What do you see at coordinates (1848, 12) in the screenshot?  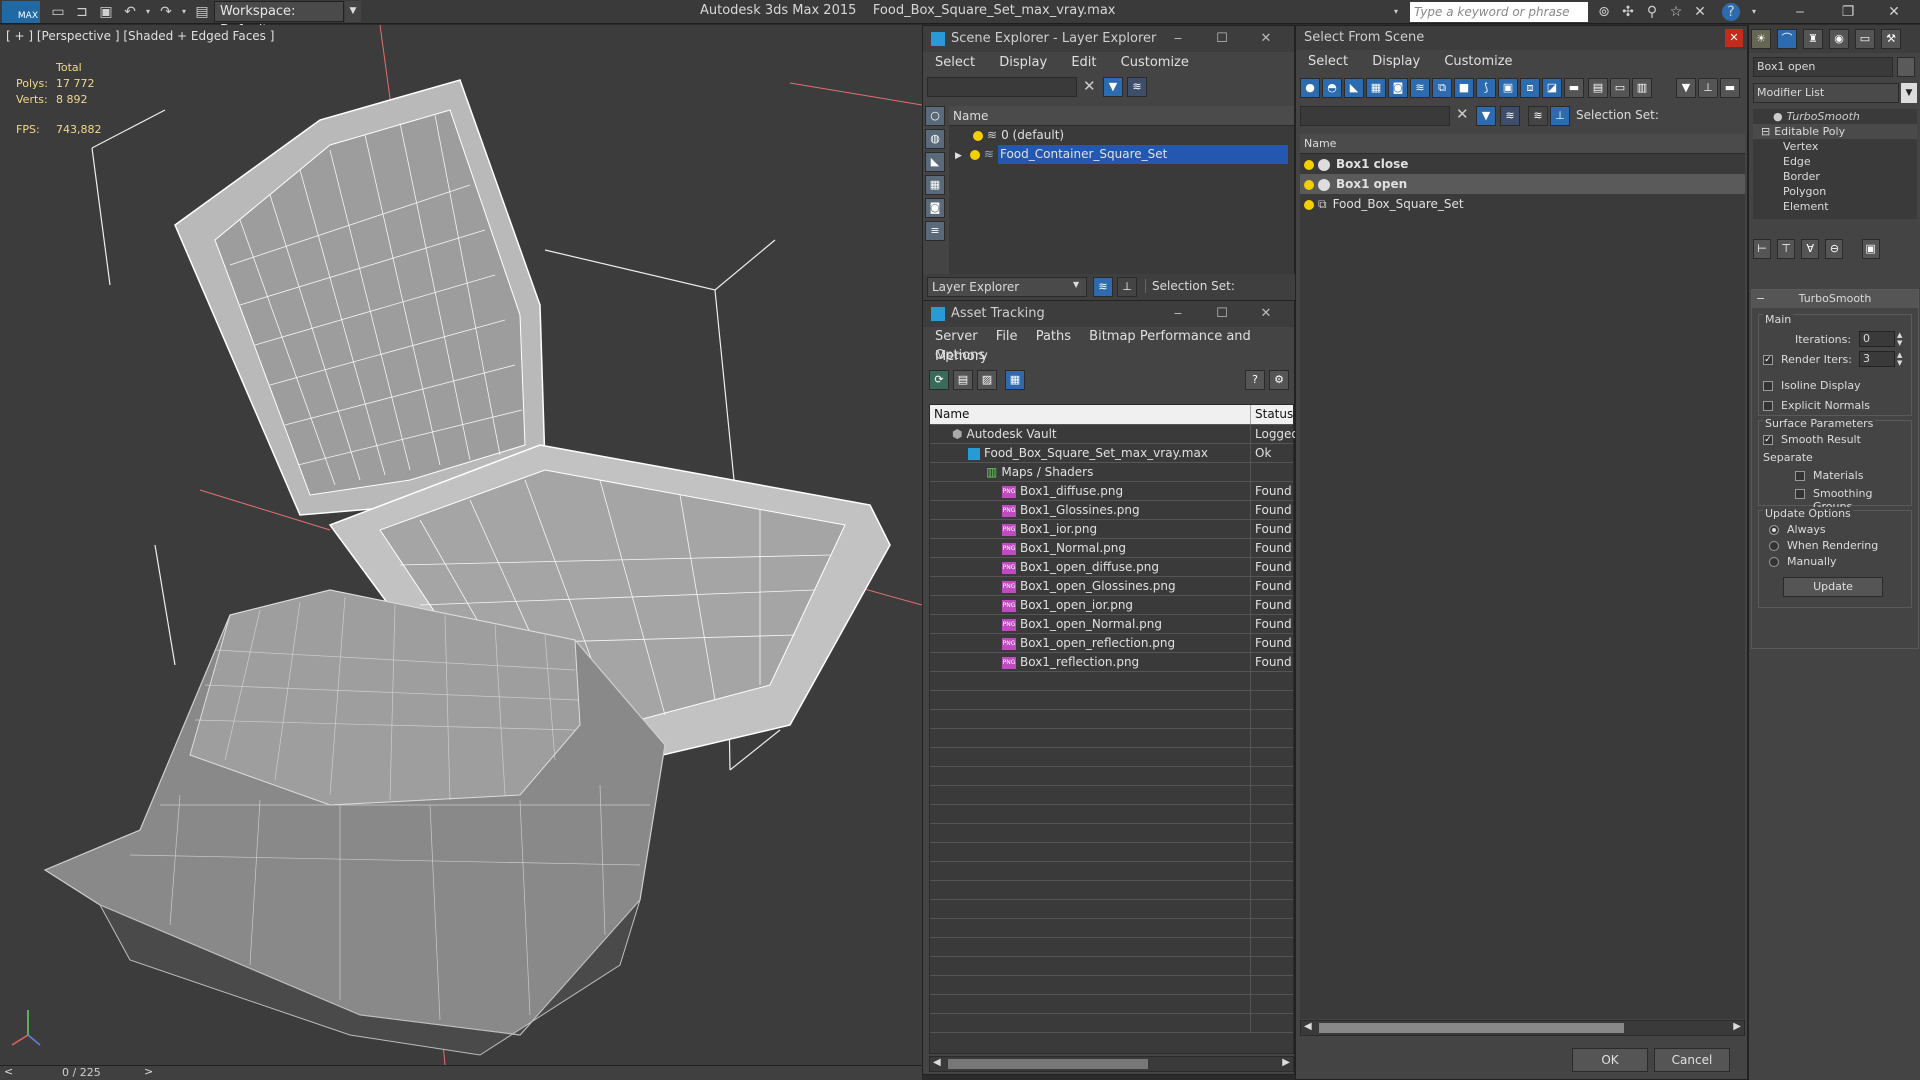 I see `restore-icon: ❐` at bounding box center [1848, 12].